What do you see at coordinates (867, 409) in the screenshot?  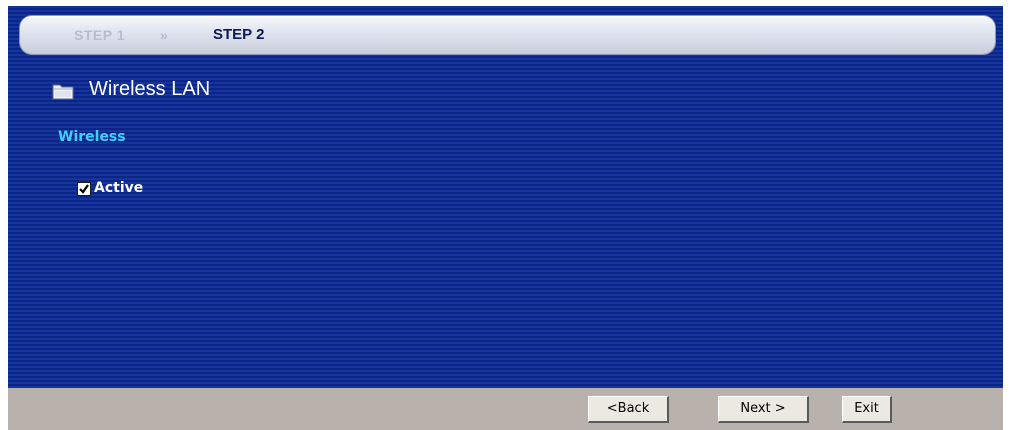 I see `exit-button: Exit` at bounding box center [867, 409].